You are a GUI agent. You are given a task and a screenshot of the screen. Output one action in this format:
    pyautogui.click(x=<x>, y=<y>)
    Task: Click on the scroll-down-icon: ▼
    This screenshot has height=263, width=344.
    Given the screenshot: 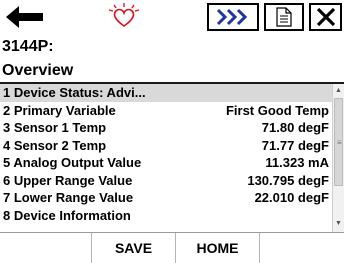 What is the action you would take?
    pyautogui.click(x=338, y=224)
    